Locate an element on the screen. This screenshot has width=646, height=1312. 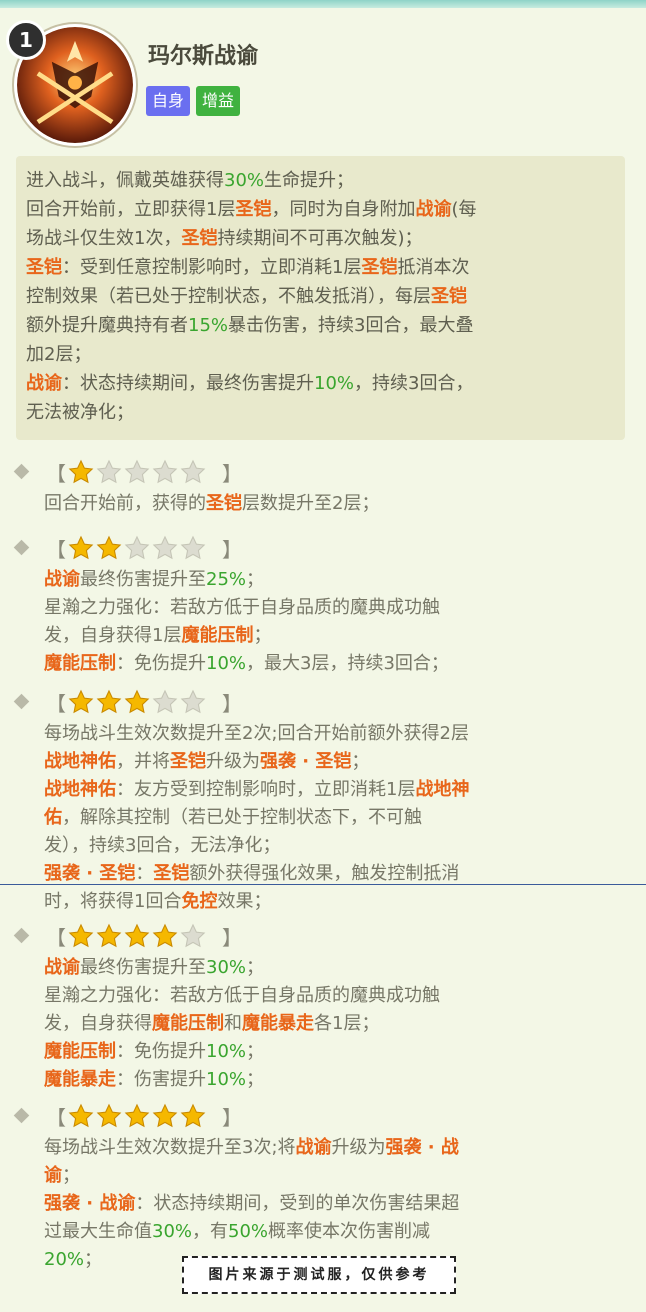
text-line: 发，自身获得魔能压制和魔能暴走各1层； is located at coordinates (338, 1024).